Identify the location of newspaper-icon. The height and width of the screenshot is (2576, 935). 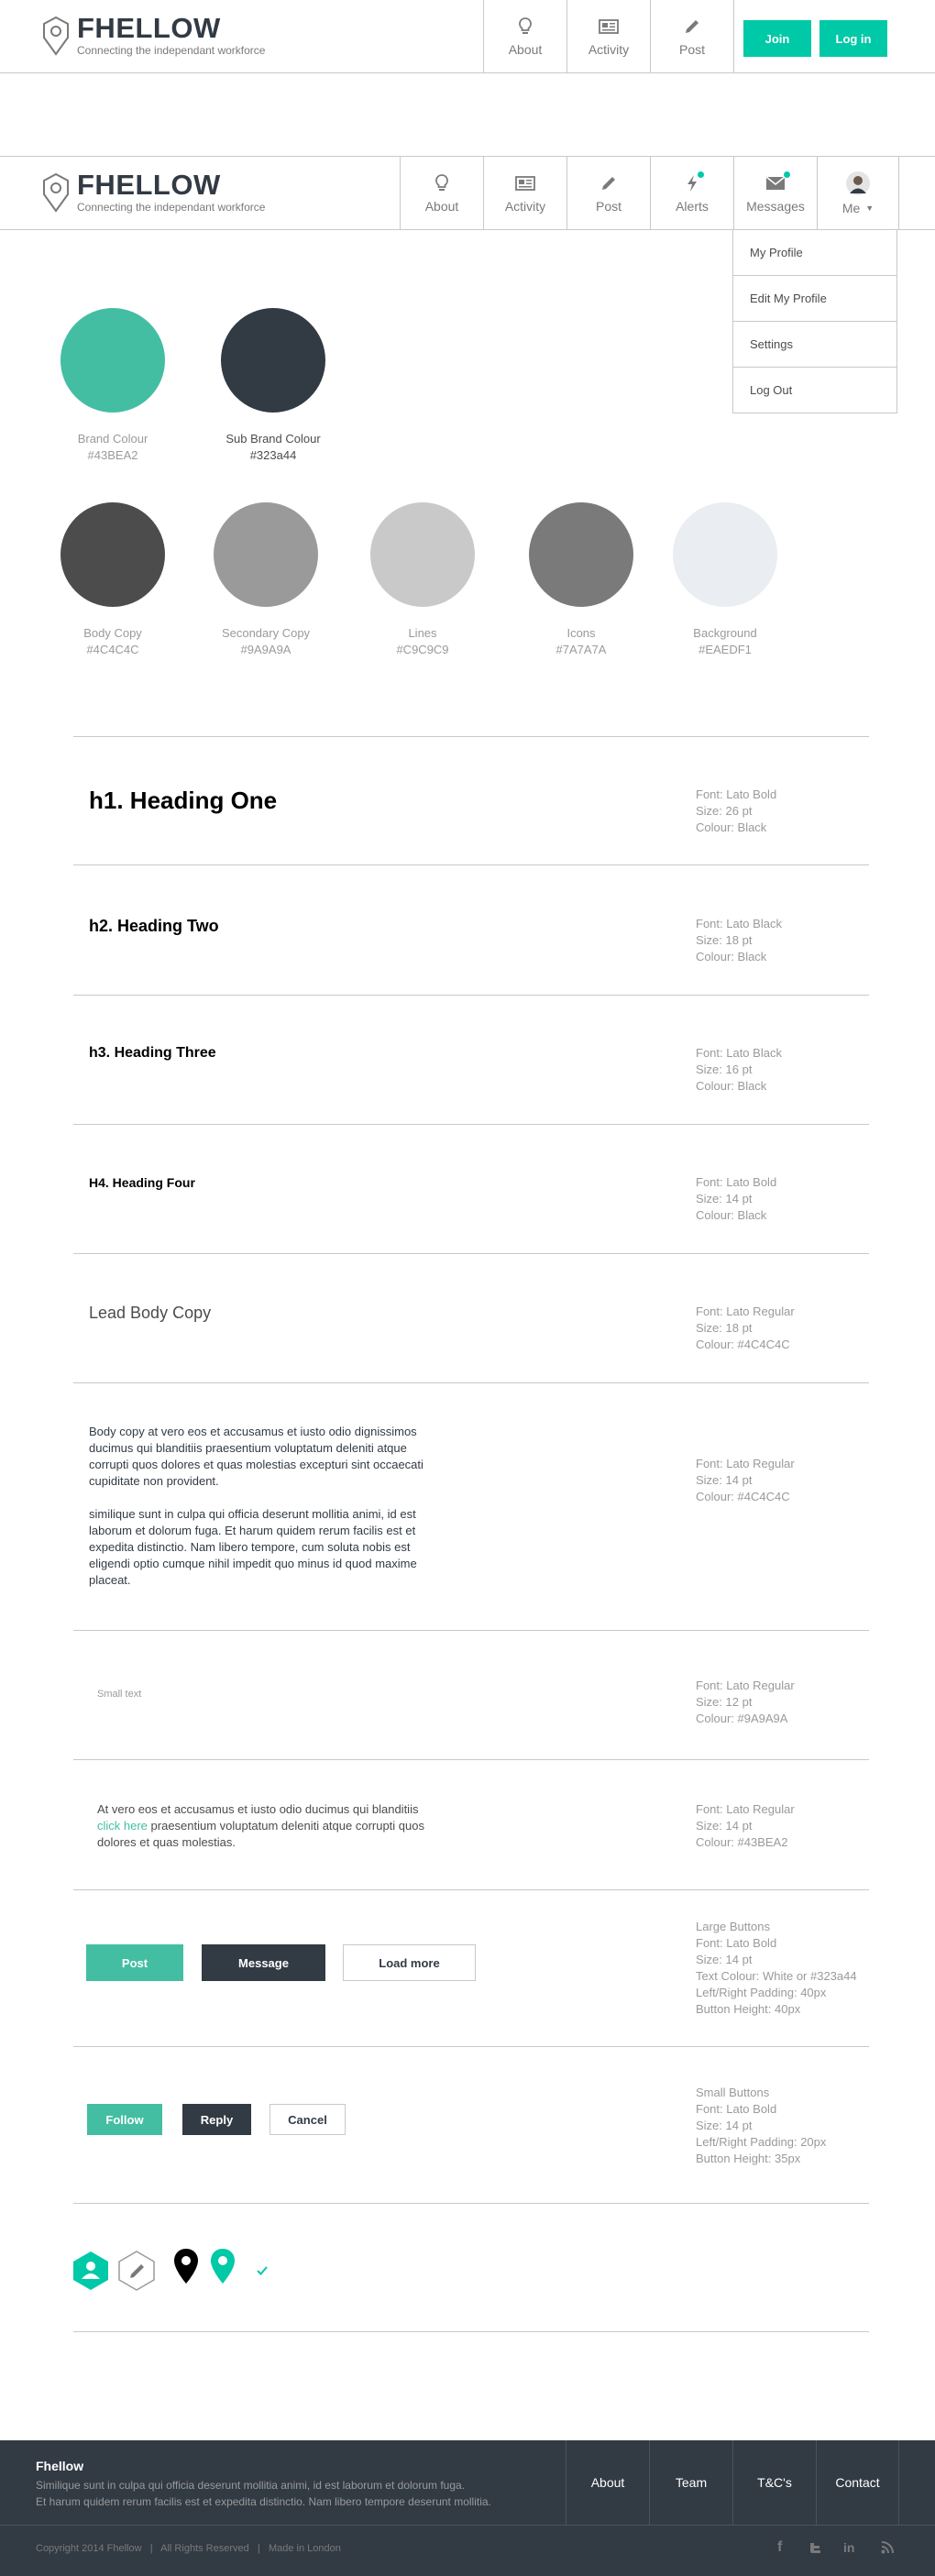
(609, 27).